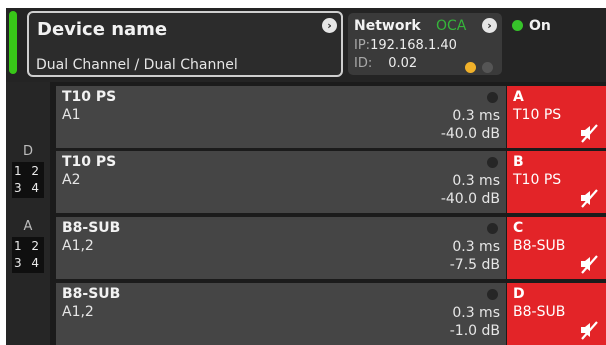 The width and height of the screenshot is (606, 345). I want to click on output-row: B8-SUB A1,2 0.3 ms -7.5 dB, so click(281, 248).